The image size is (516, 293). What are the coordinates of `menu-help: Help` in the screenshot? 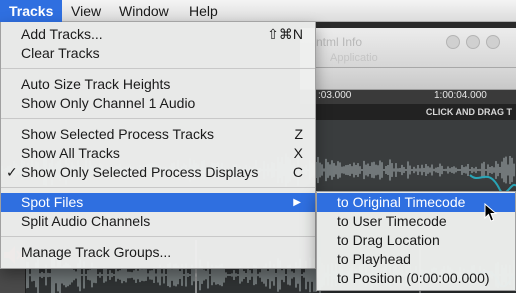 It's located at (203, 11).